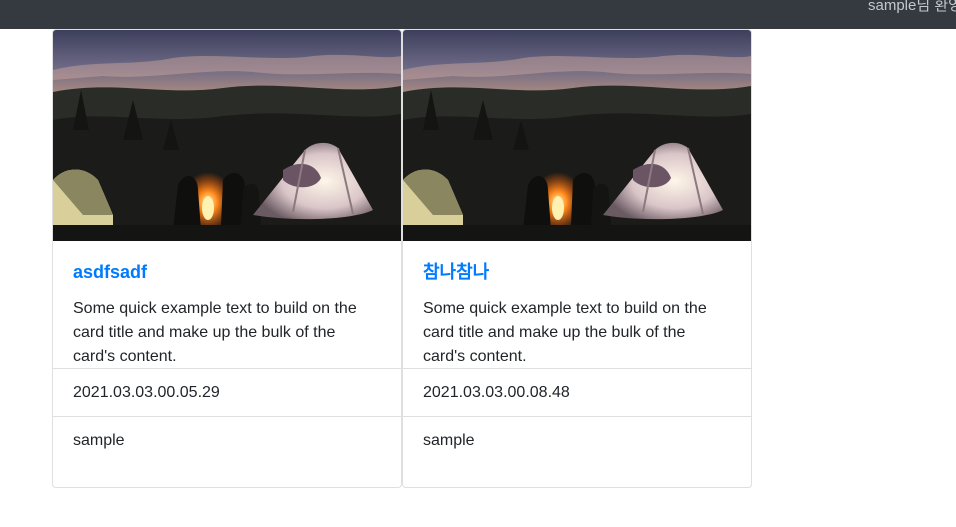 The image size is (956, 527). What do you see at coordinates (577, 392) in the screenshot?
I see `card-date: 2021.03.03.00.08.48` at bounding box center [577, 392].